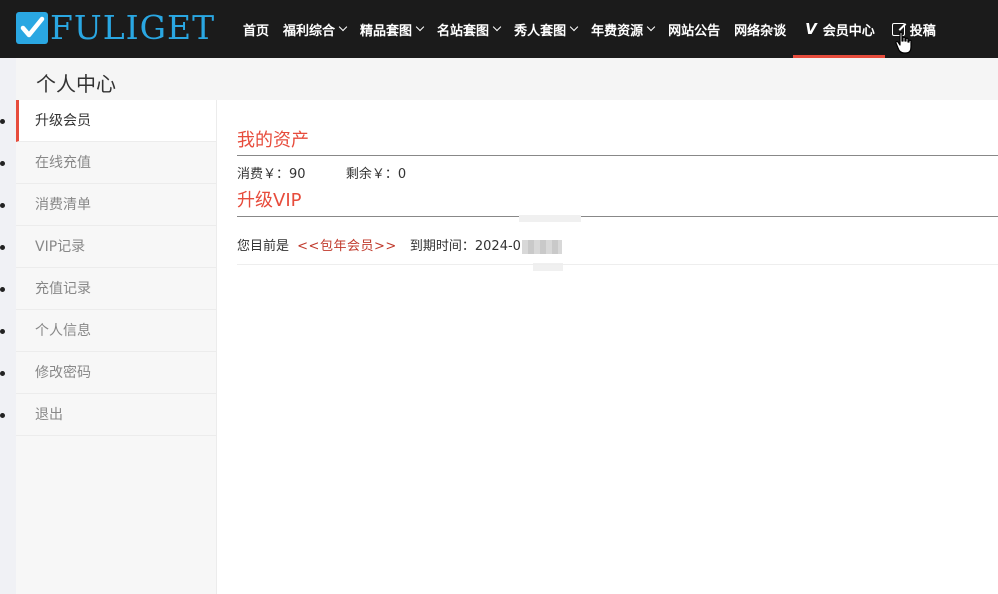  Describe the element at coordinates (694, 29) in the screenshot. I see `nav-item-announcements: 网站公告` at that location.